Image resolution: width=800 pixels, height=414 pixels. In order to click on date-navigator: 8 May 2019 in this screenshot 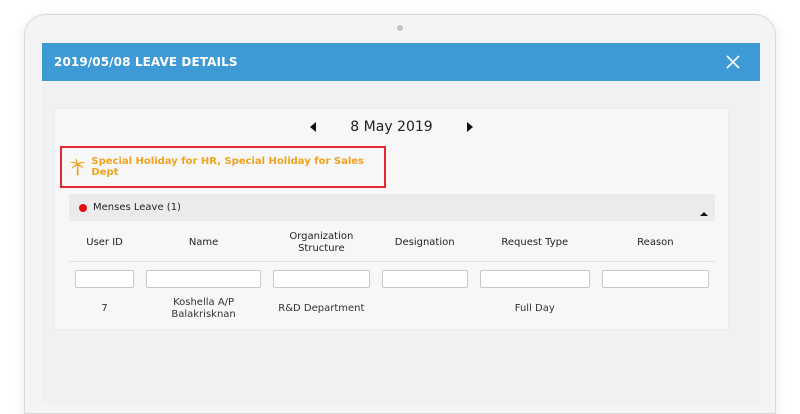, I will do `click(391, 127)`.